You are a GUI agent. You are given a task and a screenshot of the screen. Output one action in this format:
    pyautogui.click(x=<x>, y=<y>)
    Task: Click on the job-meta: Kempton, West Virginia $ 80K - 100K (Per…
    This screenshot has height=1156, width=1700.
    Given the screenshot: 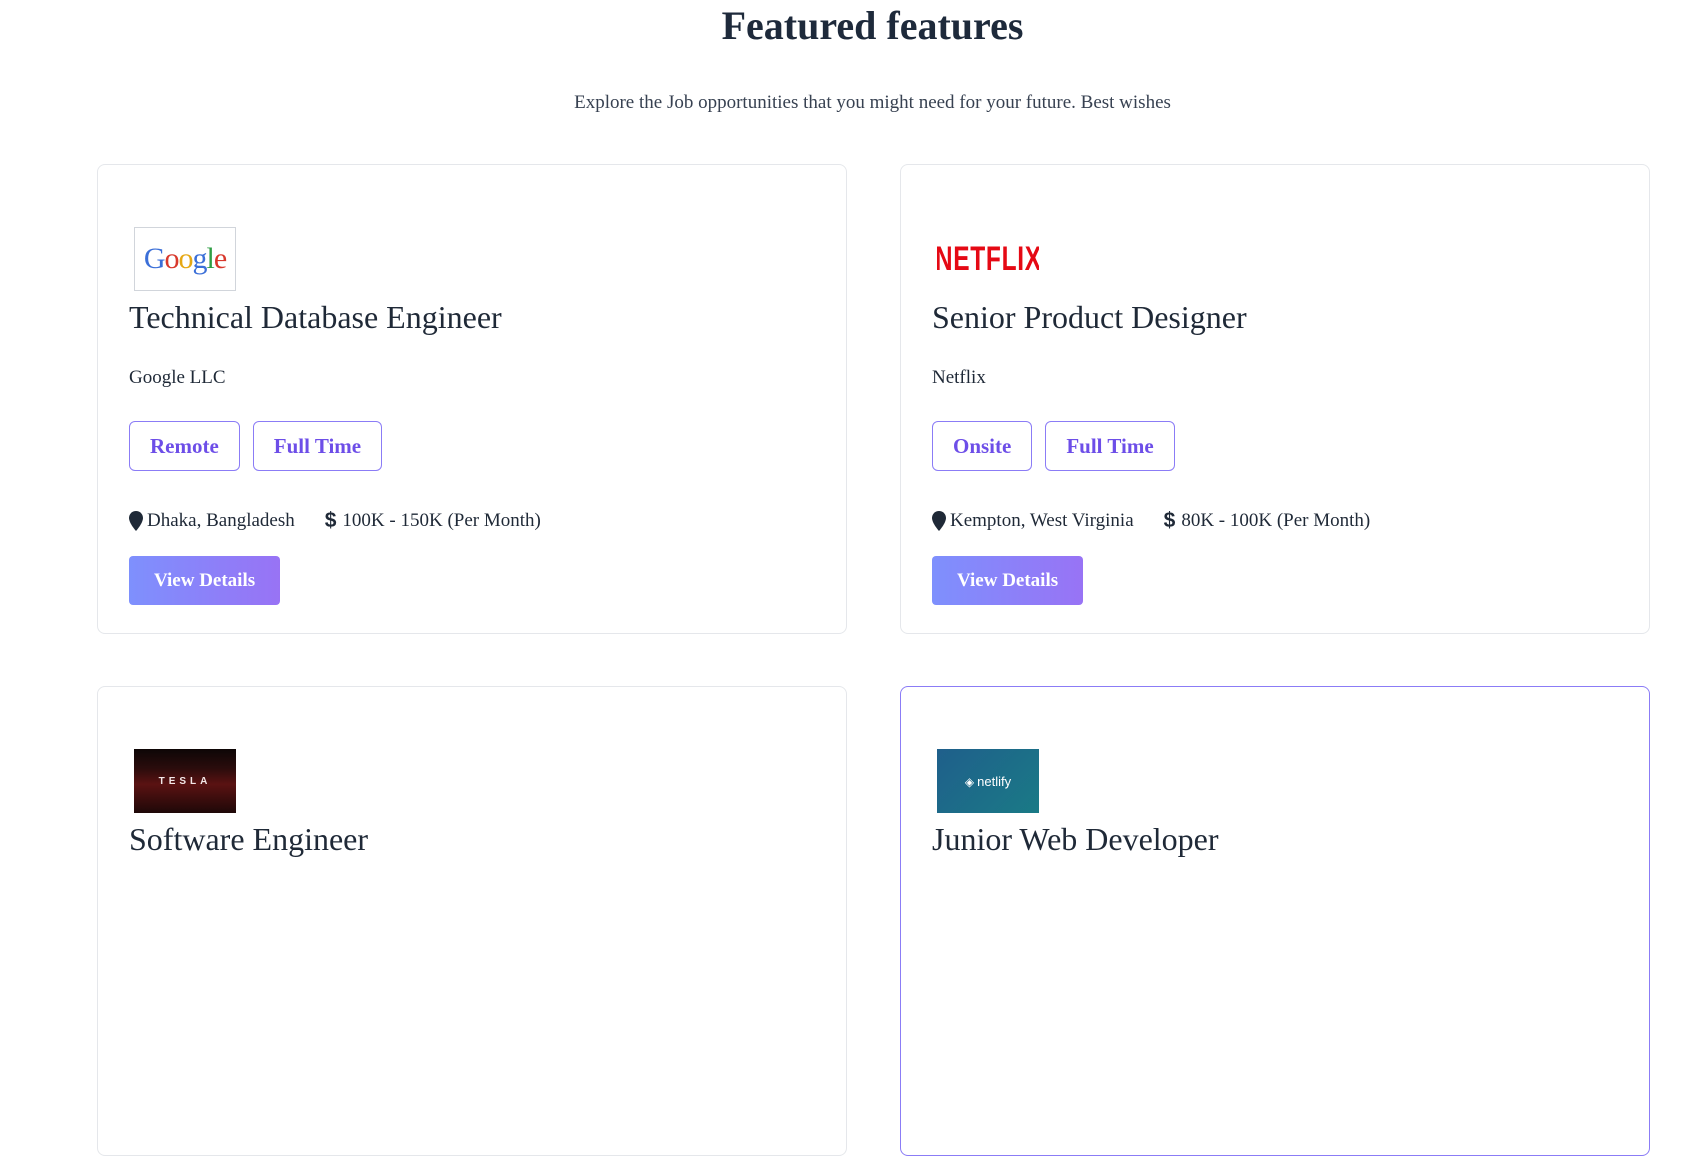 What is the action you would take?
    pyautogui.click(x=1151, y=521)
    